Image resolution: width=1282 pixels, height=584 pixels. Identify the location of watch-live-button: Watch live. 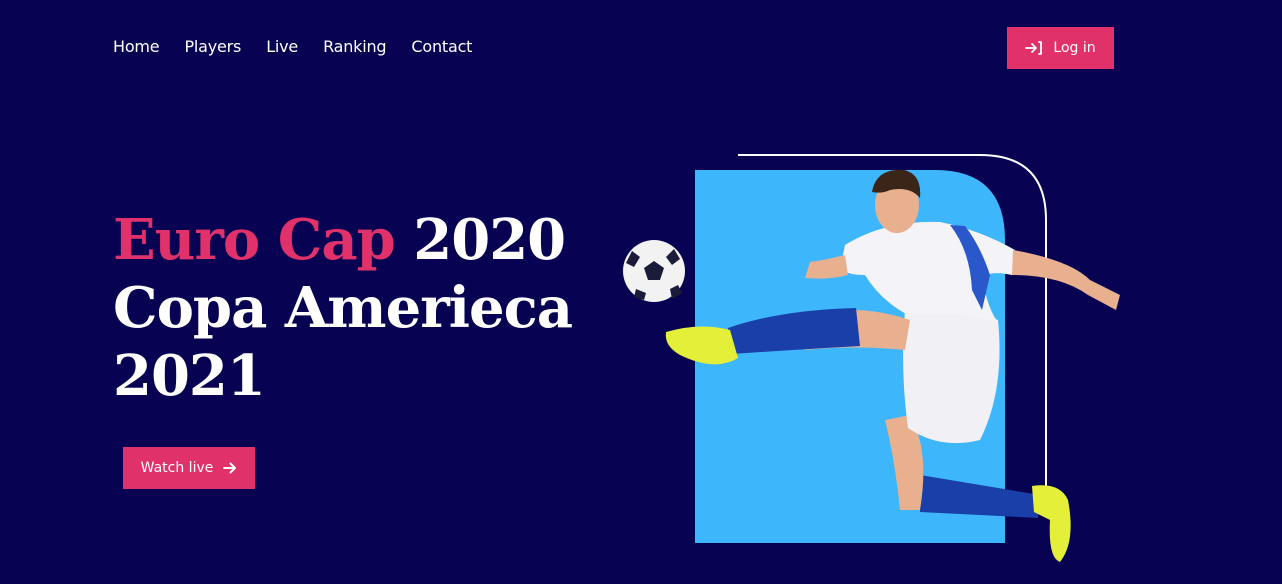
(189, 468).